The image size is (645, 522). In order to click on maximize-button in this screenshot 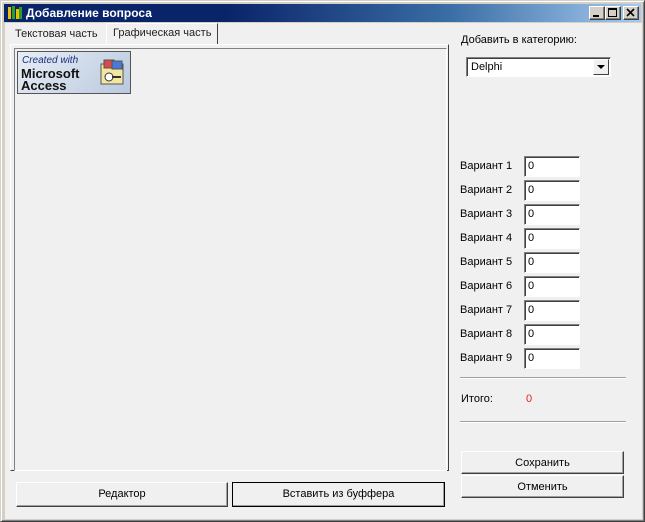, I will do `click(613, 13)`.